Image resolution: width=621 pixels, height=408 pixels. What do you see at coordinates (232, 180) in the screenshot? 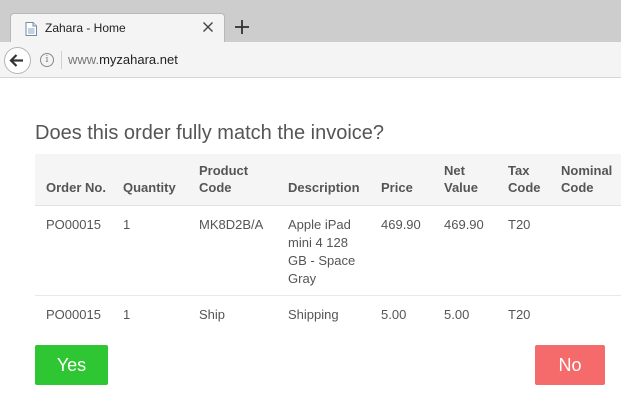
I see `column-header: Product Code` at bounding box center [232, 180].